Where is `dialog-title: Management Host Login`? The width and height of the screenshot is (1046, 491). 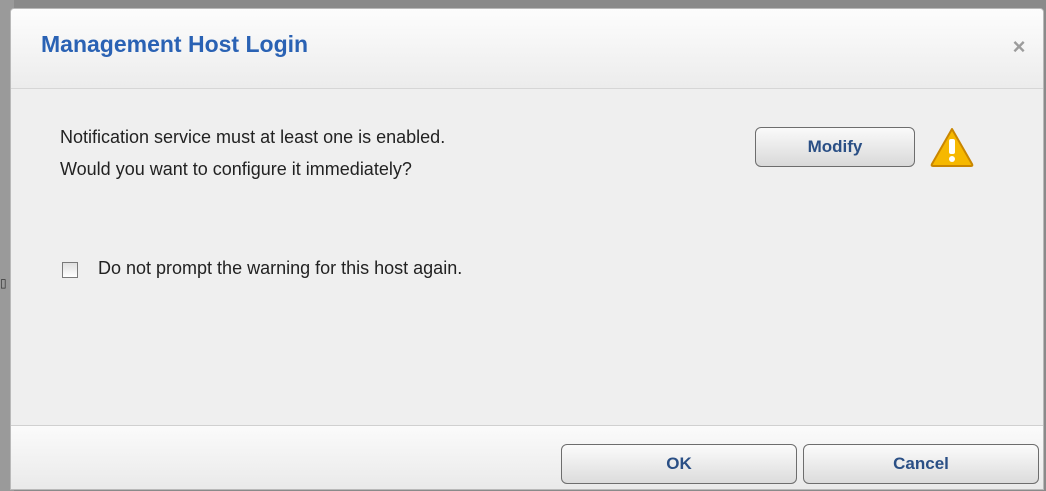
dialog-title: Management Host Login is located at coordinates (175, 44).